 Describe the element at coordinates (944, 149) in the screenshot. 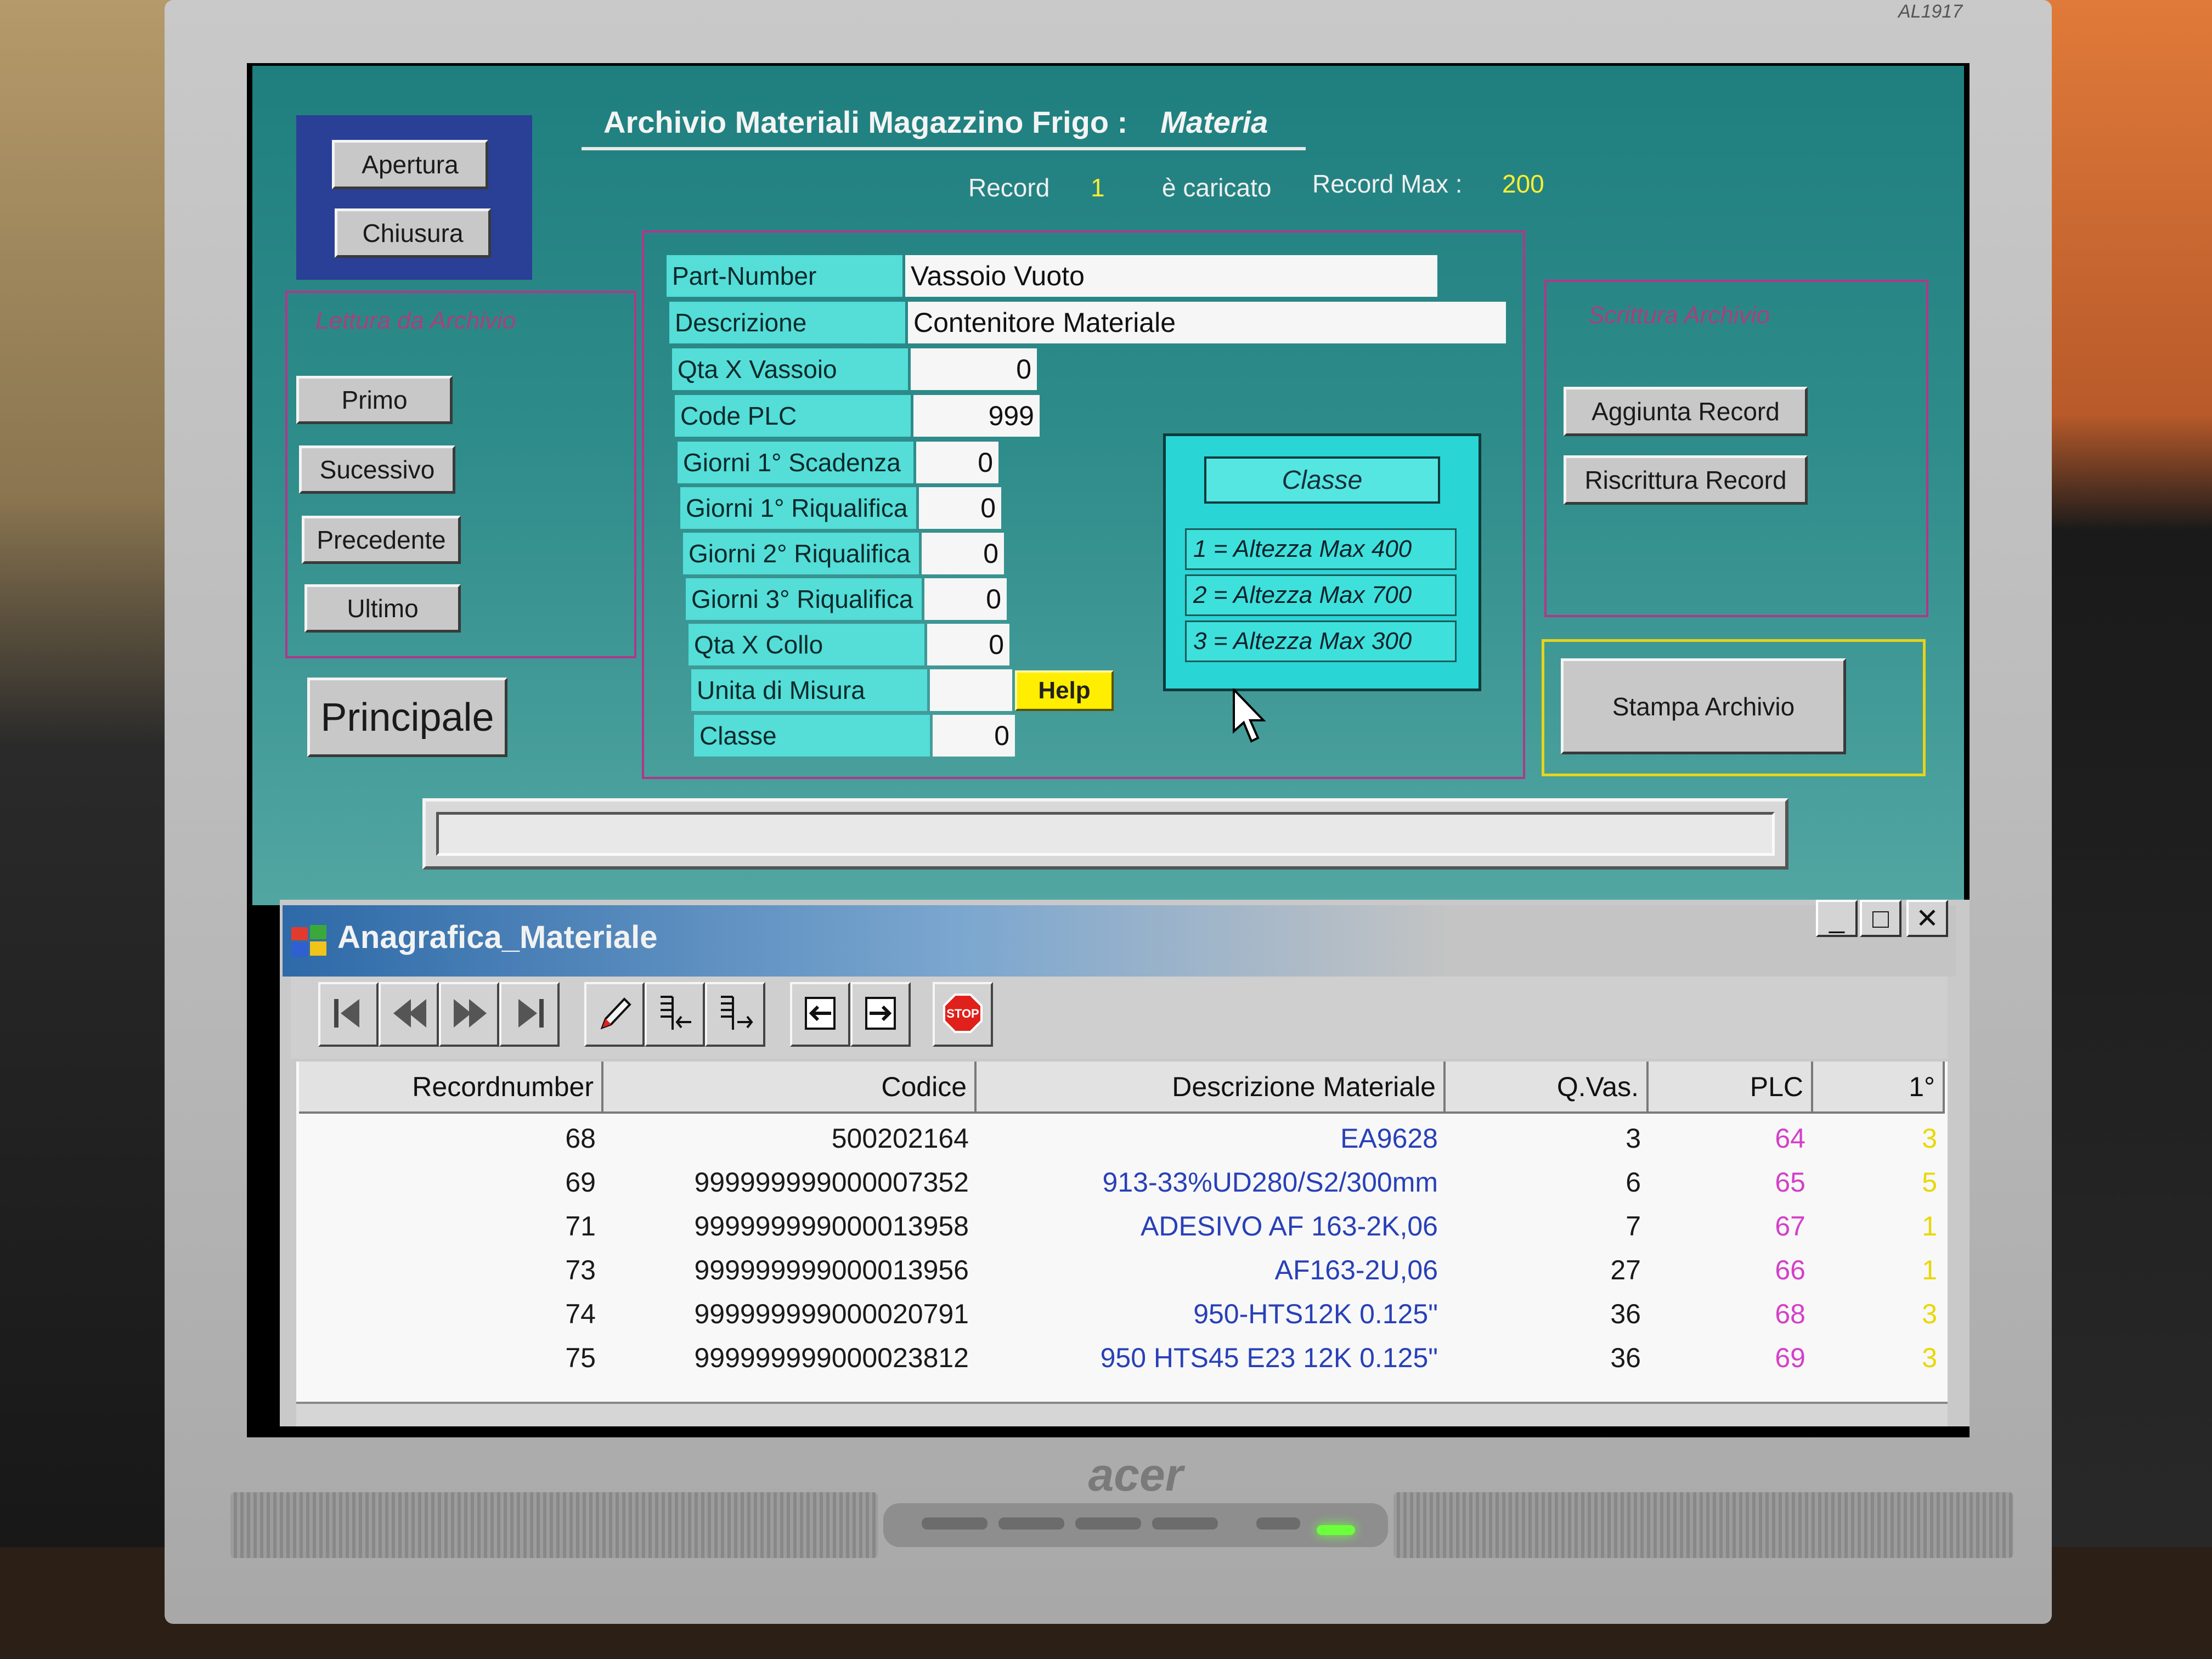

I see `title-underline` at that location.